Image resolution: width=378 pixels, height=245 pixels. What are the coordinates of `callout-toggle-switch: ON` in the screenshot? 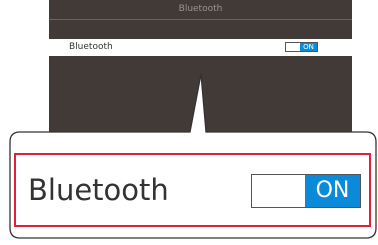 It's located at (306, 191).